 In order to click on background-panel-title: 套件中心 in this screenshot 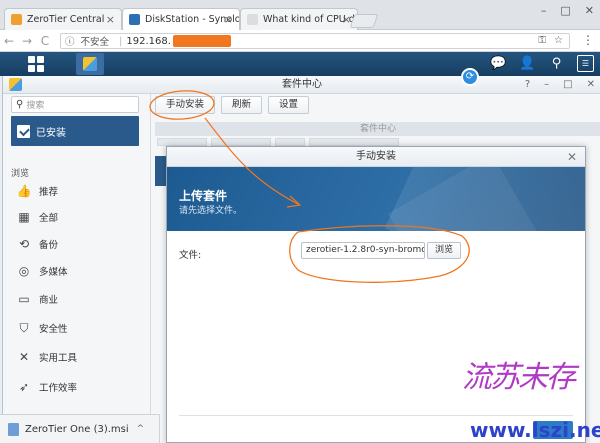, I will do `click(377, 129)`.